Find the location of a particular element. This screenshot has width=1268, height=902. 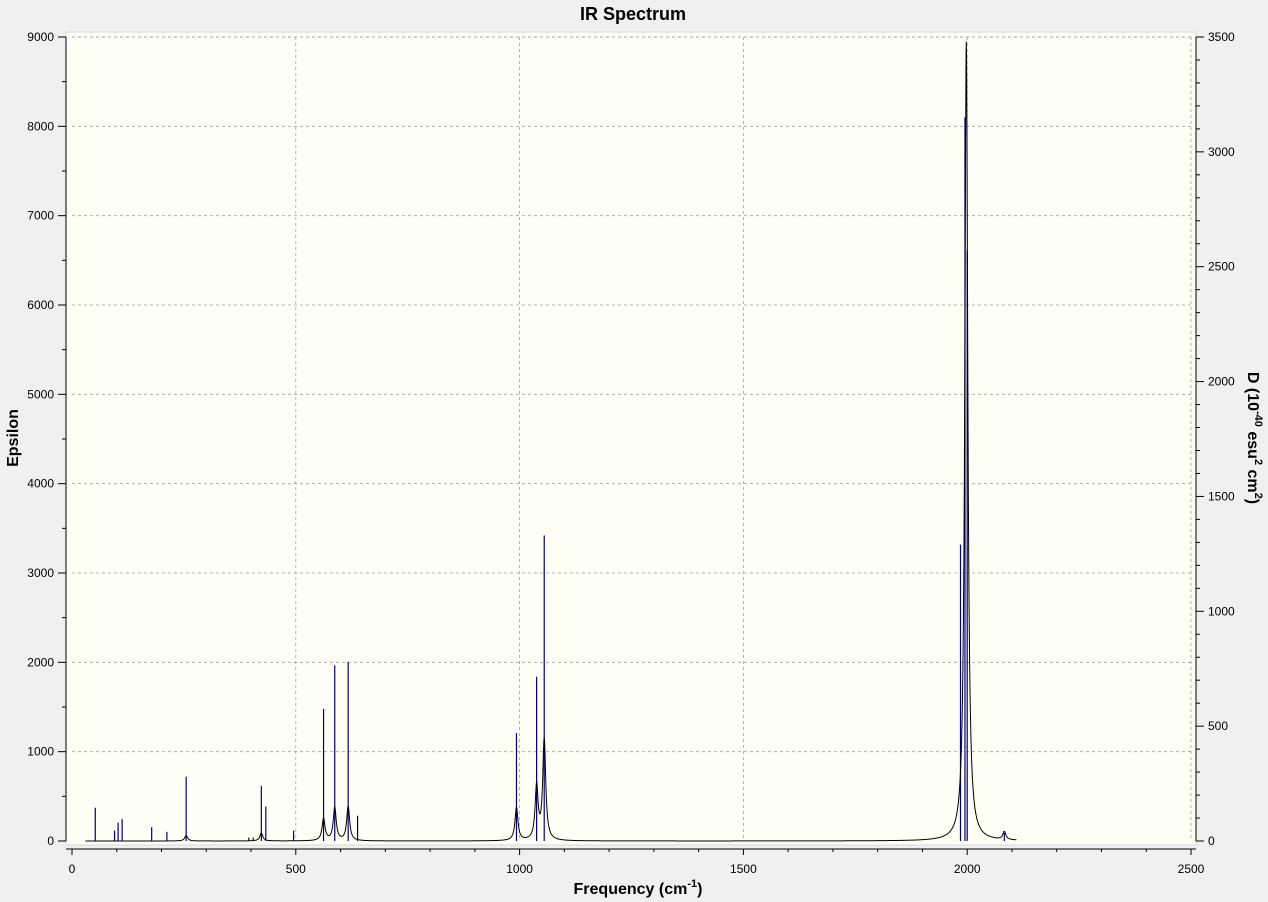

x-tick-label: 0 is located at coordinates (72, 869).